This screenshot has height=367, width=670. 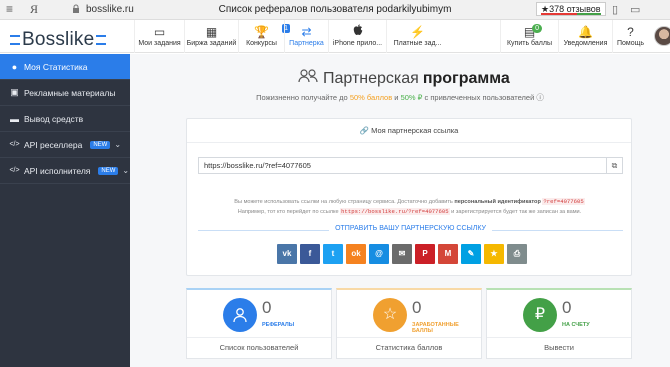 What do you see at coordinates (261, 43) in the screenshot?
I see `nav-label: Конкурсы` at bounding box center [261, 43].